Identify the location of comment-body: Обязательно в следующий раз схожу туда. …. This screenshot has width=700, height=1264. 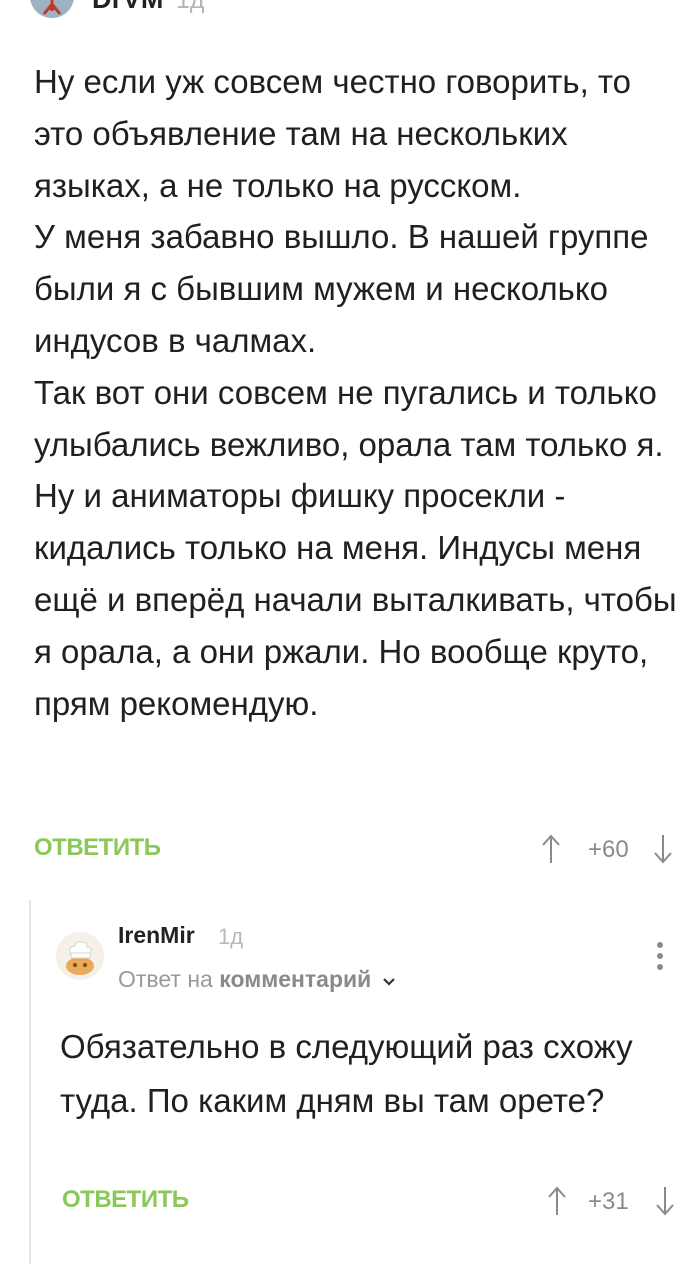
(346, 1073).